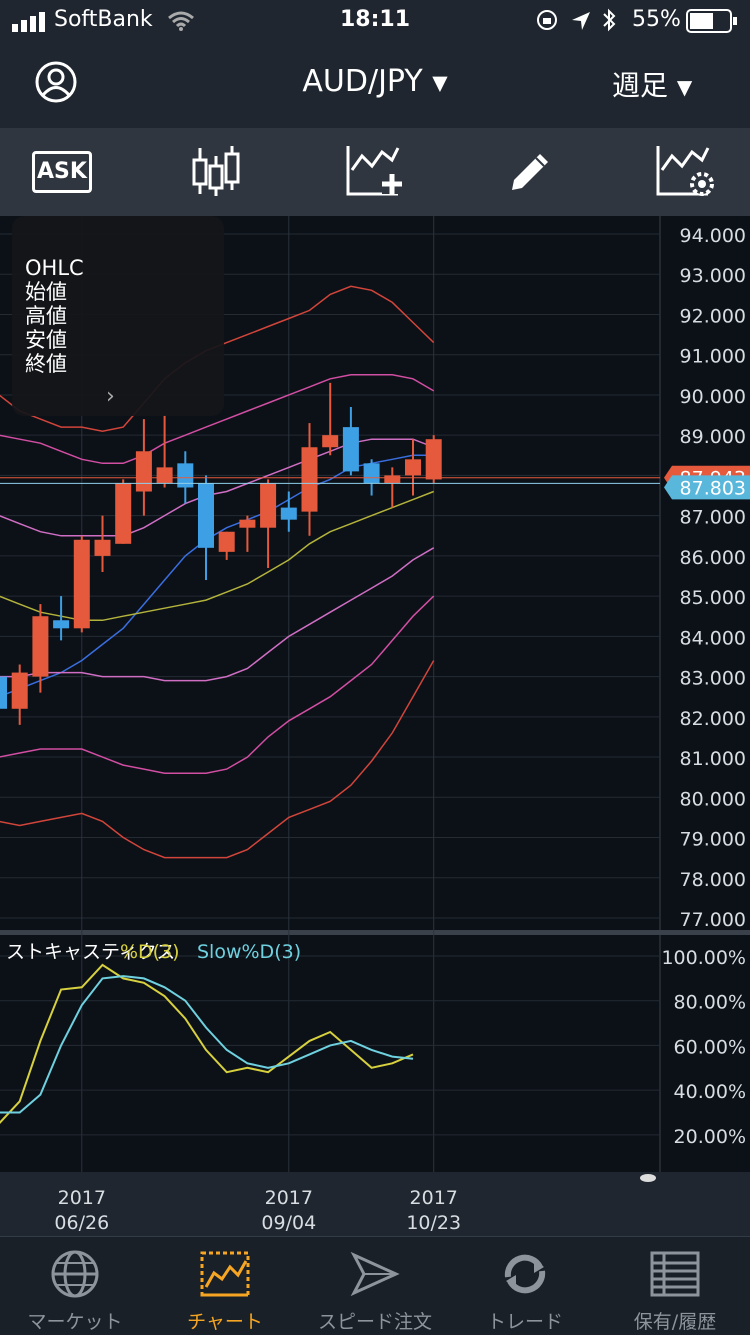 The height and width of the screenshot is (1335, 750). Describe the element at coordinates (656, 19) in the screenshot. I see `battery-percent: 55%` at that location.